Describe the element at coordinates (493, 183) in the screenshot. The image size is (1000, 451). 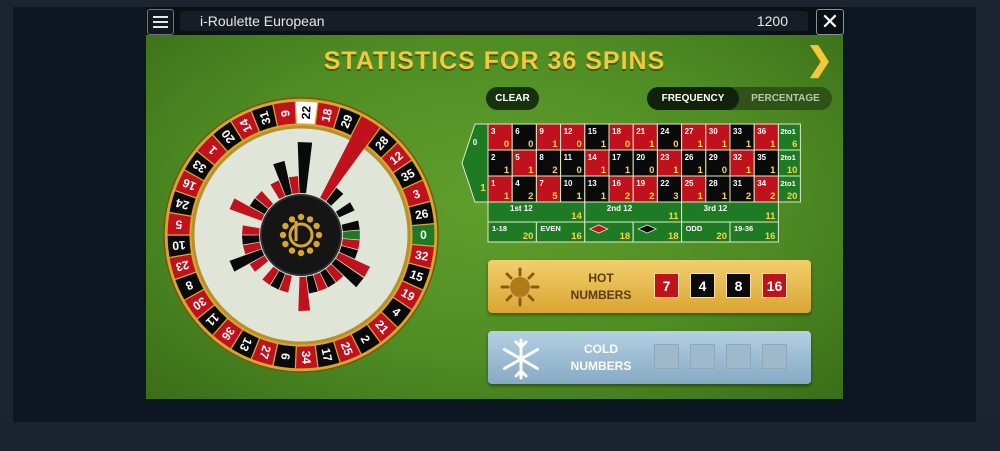
I see `cell-number: 1` at that location.